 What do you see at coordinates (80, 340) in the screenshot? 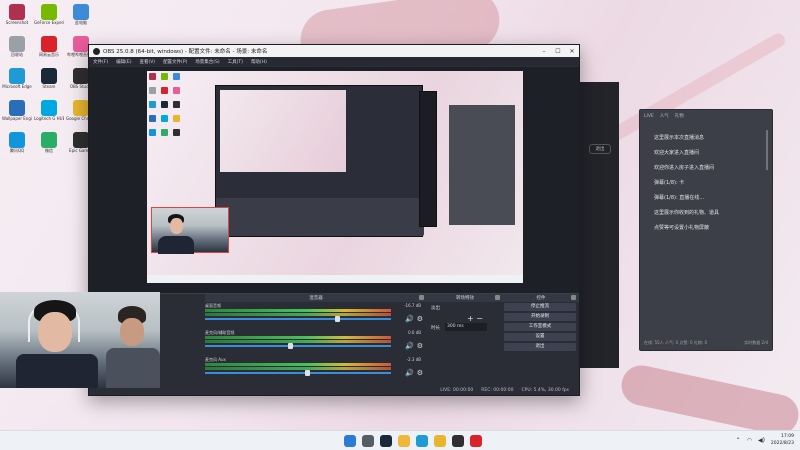
I see `streamer-video` at bounding box center [80, 340].